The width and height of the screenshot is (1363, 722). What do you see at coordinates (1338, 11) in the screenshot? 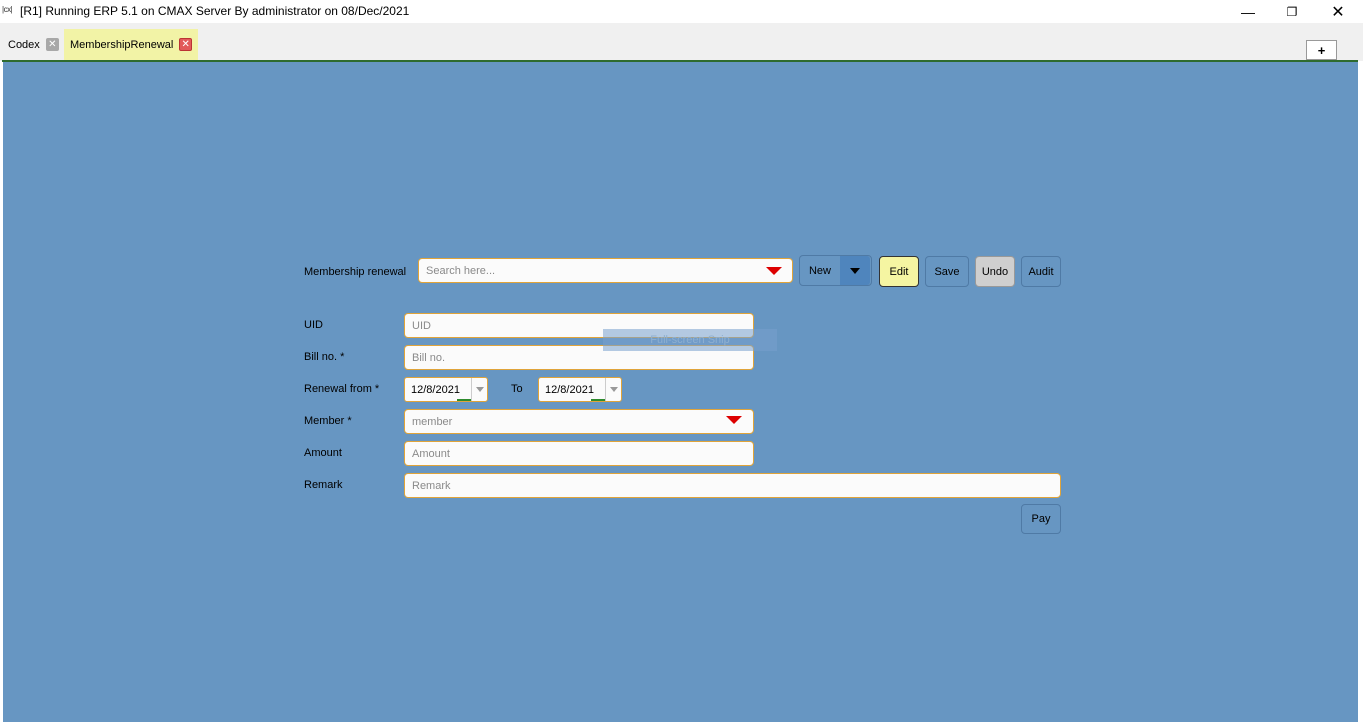
I see `close-window-button: ✕` at bounding box center [1338, 11].